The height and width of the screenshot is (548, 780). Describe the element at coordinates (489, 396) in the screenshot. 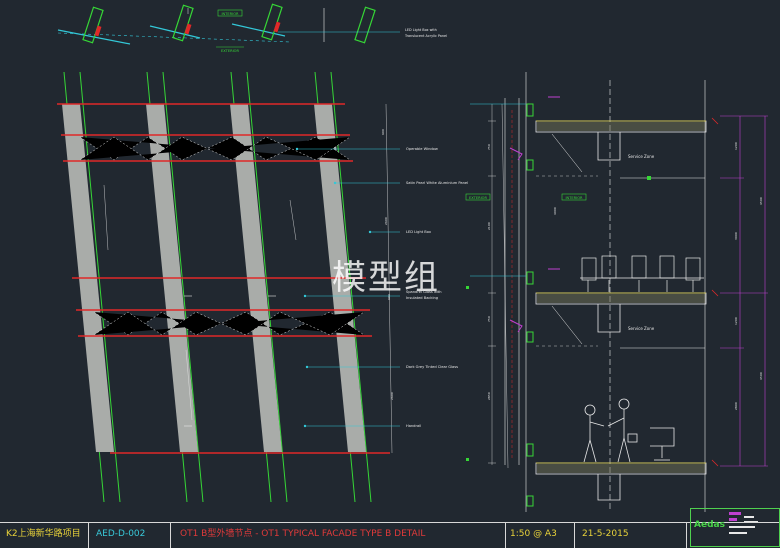

I see `svg-text: 2850` at that location.